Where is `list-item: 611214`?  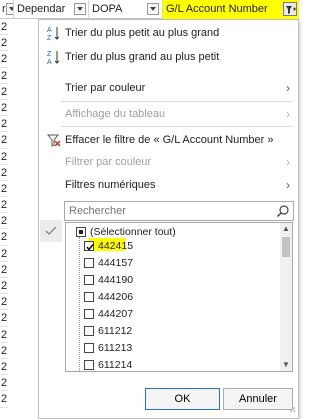 list-item: 611214 is located at coordinates (174, 364).